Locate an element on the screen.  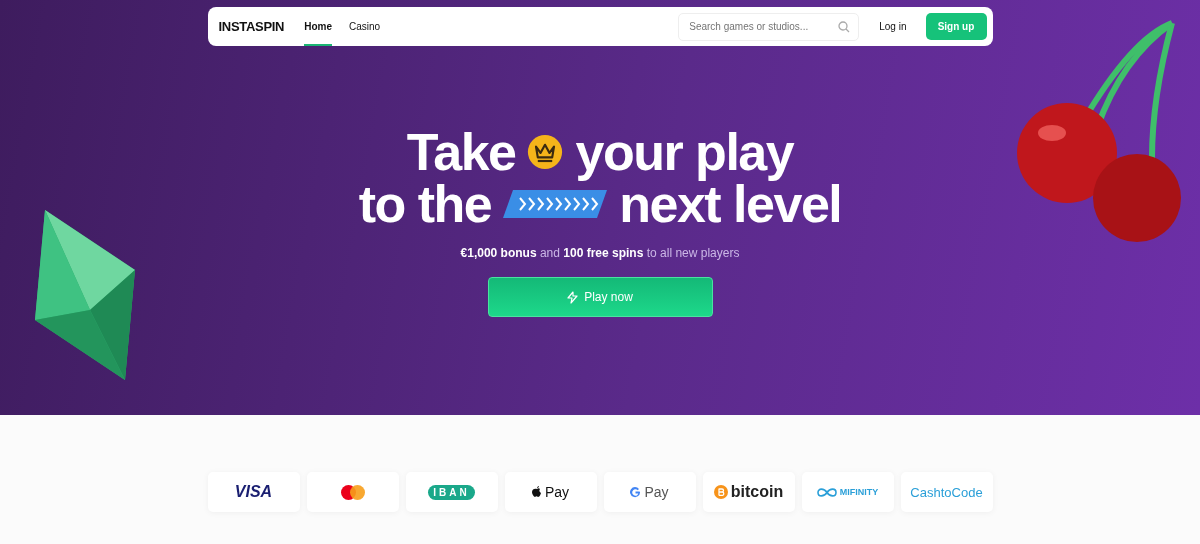
infinity-icon is located at coordinates (826, 492).